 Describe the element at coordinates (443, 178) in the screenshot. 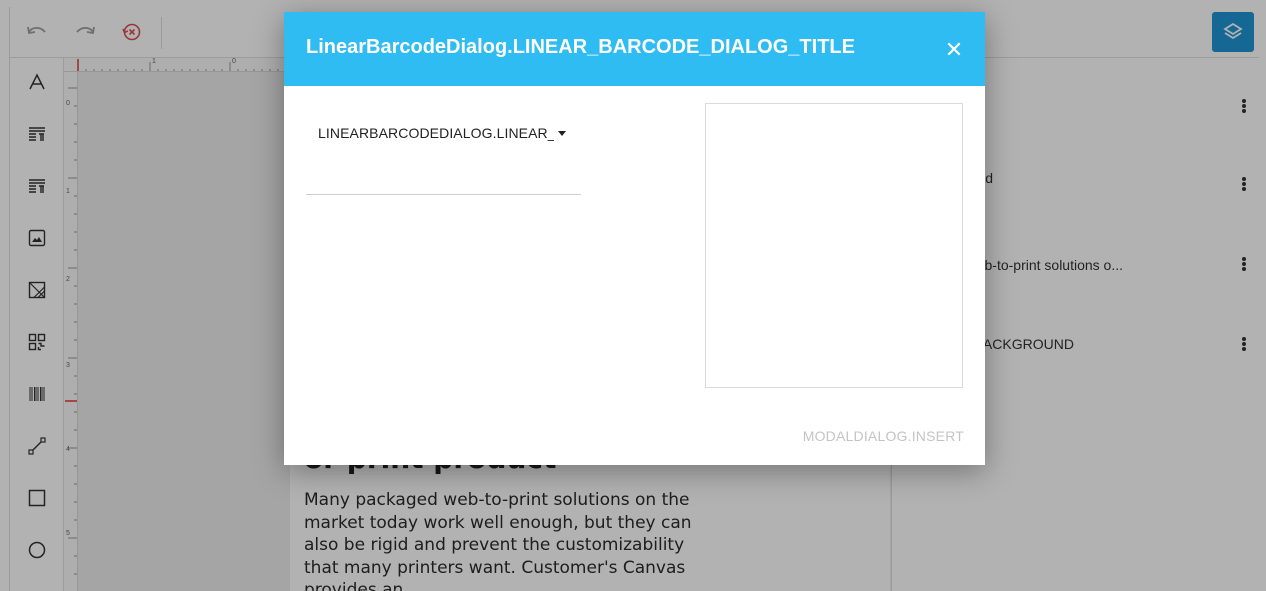

I see `barcode-value-input` at that location.